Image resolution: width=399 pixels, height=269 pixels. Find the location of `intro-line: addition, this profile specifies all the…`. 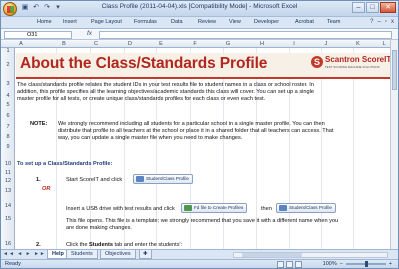

intro-line: addition, this profile specifies all the… is located at coordinates (165, 92).